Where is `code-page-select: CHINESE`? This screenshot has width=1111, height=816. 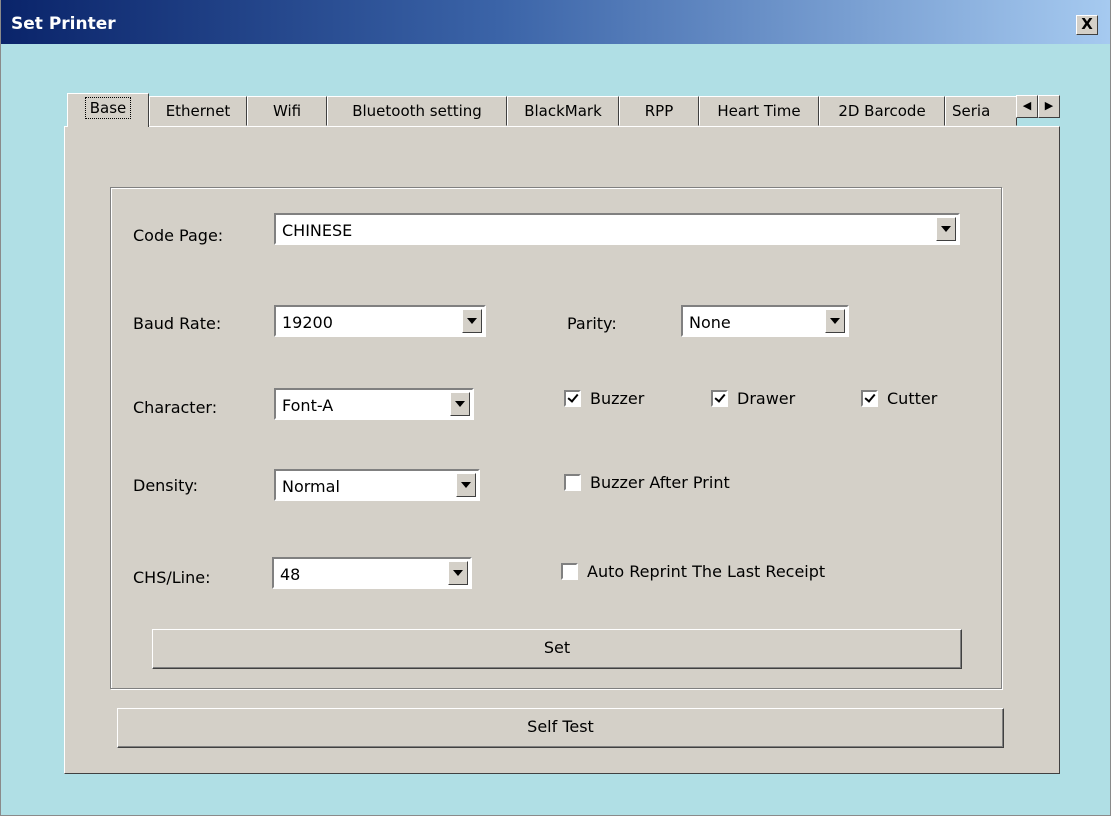
code-page-select: CHINESE is located at coordinates (617, 229).